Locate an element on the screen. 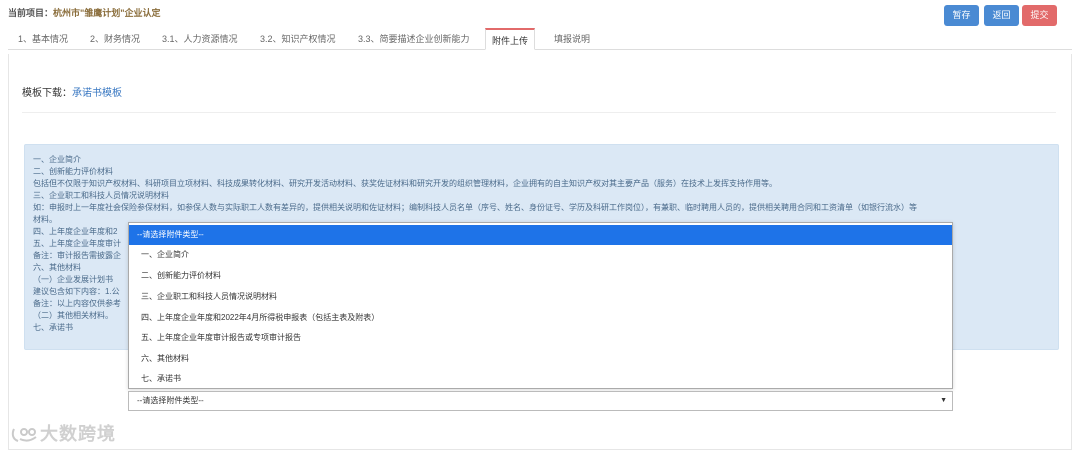  dropdown-option: 六、其他材料 is located at coordinates (540, 359).